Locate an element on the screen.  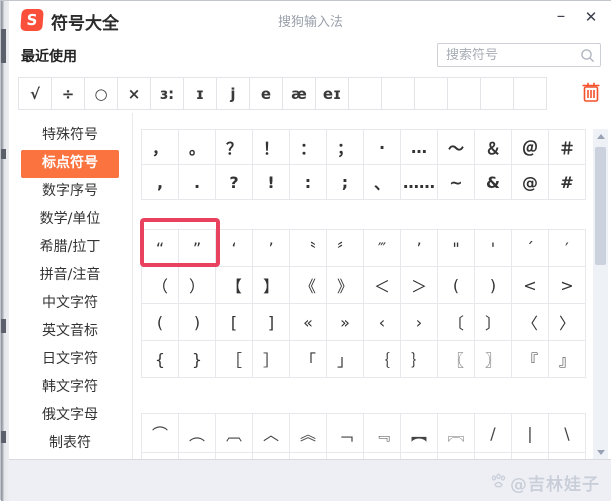
symbol-cell: ︿ is located at coordinates (271, 433).